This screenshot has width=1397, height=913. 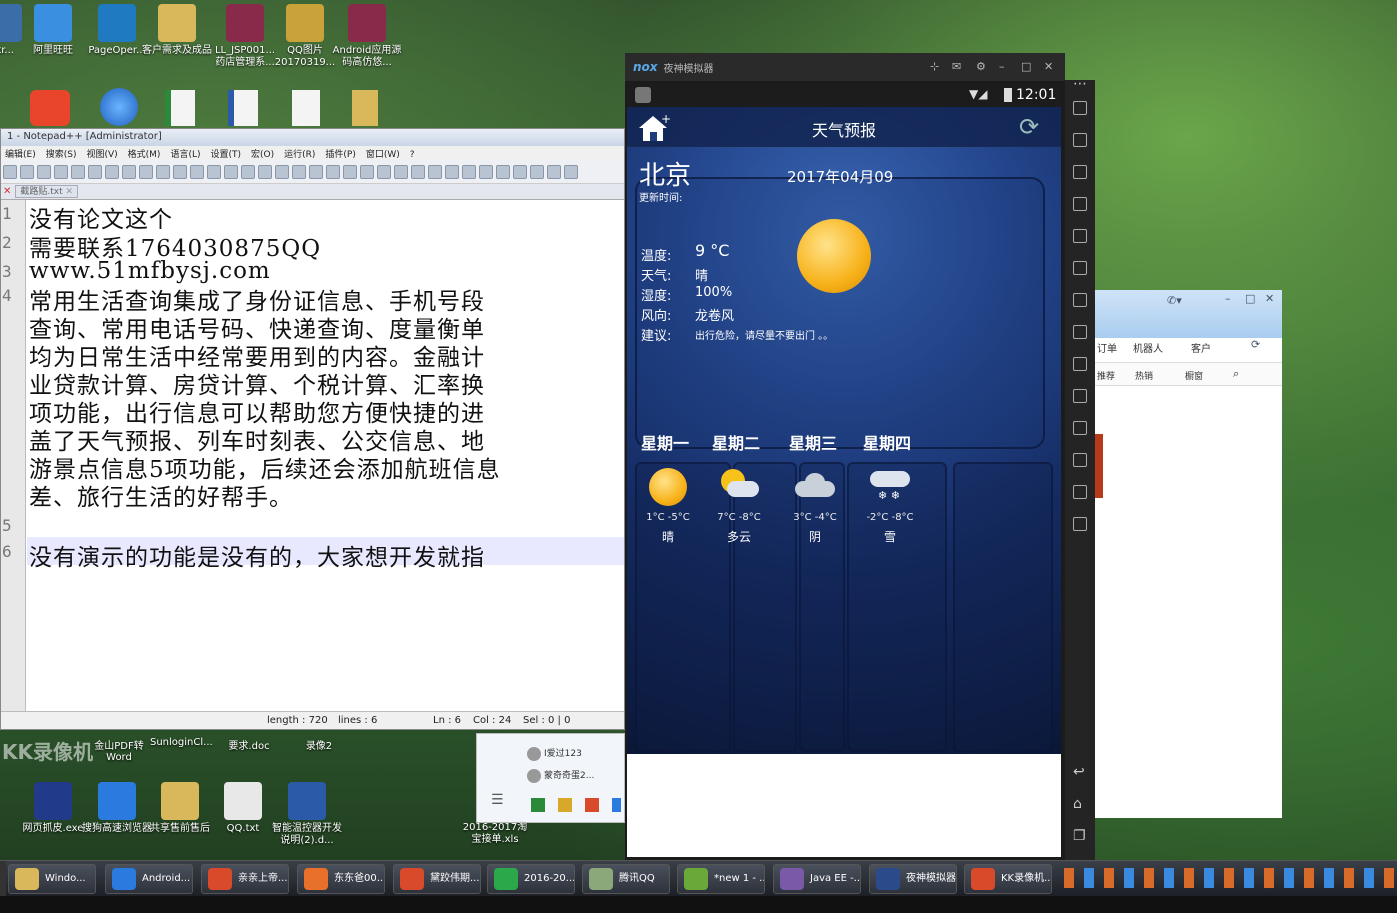 What do you see at coordinates (554, 753) in the screenshot?
I see `qq-contact-1: I爱过123` at bounding box center [554, 753].